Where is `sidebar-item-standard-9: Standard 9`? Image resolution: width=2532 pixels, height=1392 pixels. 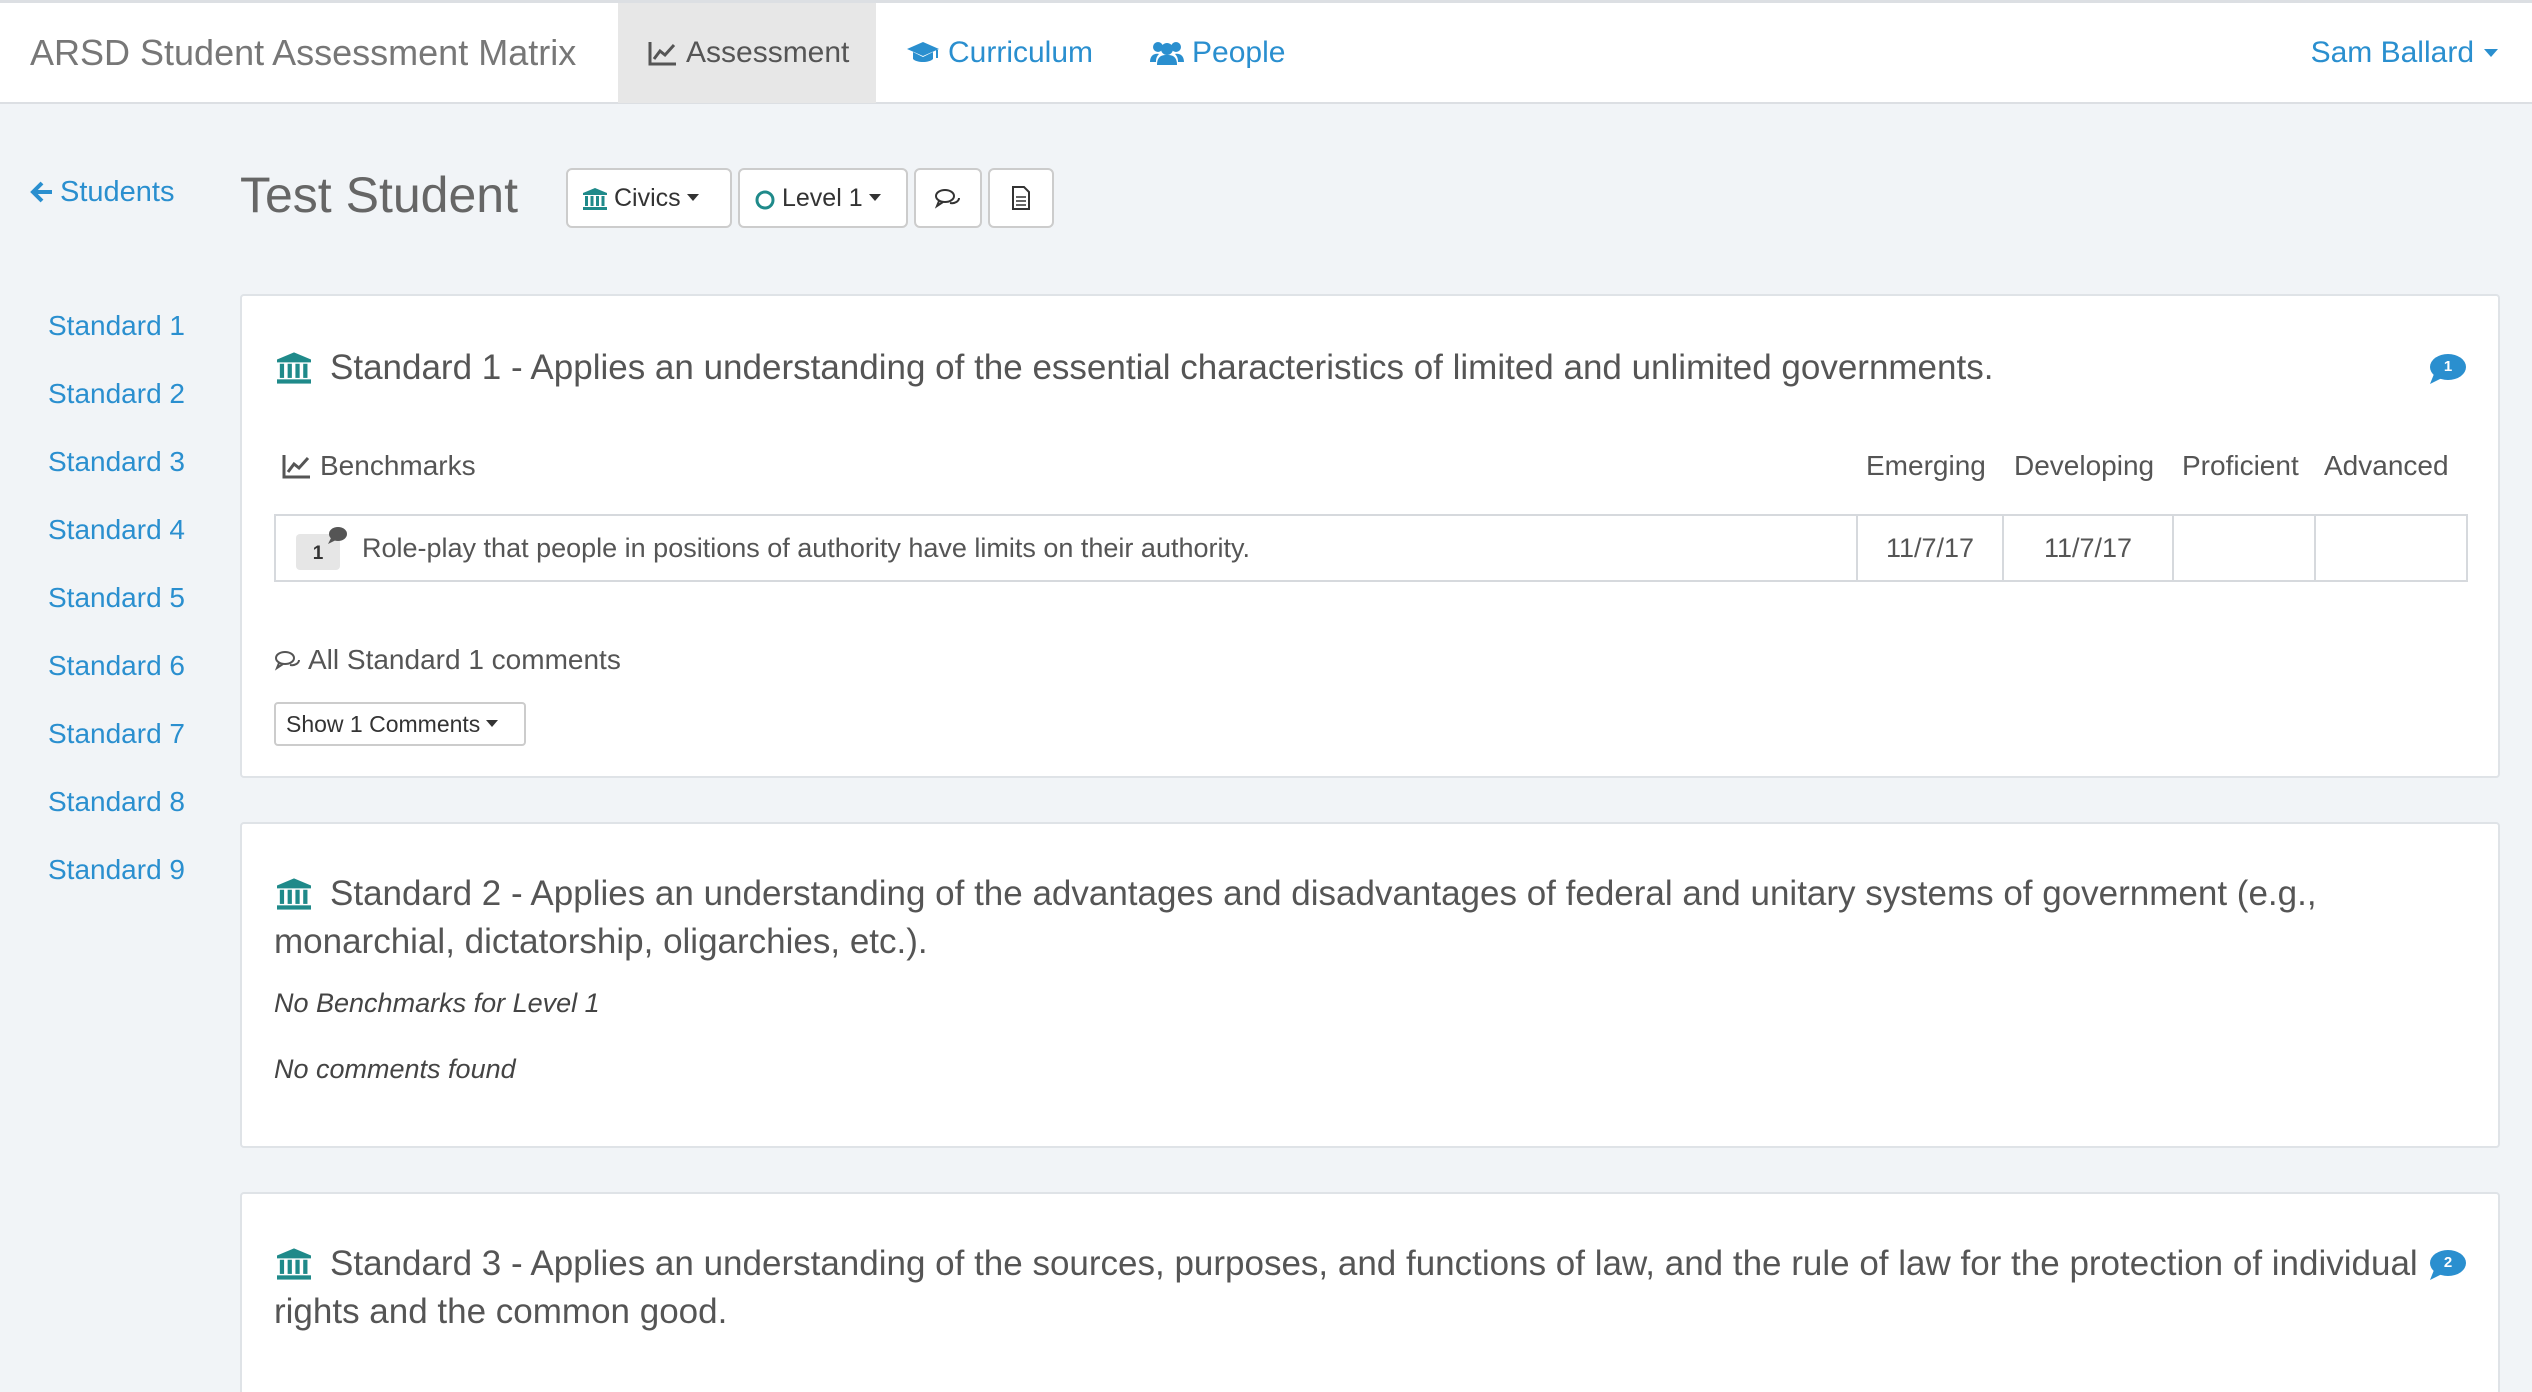 sidebar-item-standard-9: Standard 9 is located at coordinates (116, 878).